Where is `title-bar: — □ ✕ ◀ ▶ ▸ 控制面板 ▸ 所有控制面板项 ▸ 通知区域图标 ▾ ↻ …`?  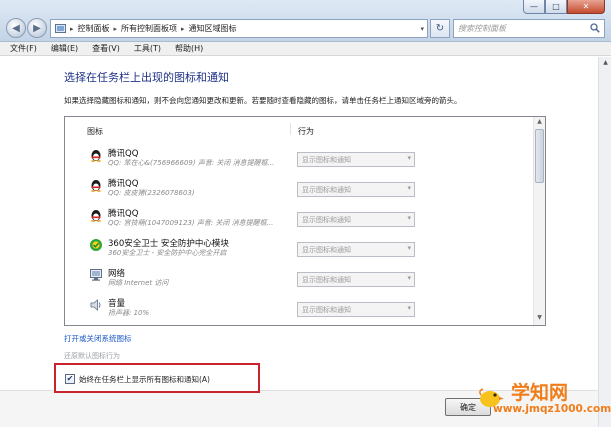
title-bar: — □ ✕ ◀ ▶ ▸ 控制面板 ▸ 所有控制面板项 ▸ 通知区域图标 ▾ ↻ … is located at coordinates (305, 21).